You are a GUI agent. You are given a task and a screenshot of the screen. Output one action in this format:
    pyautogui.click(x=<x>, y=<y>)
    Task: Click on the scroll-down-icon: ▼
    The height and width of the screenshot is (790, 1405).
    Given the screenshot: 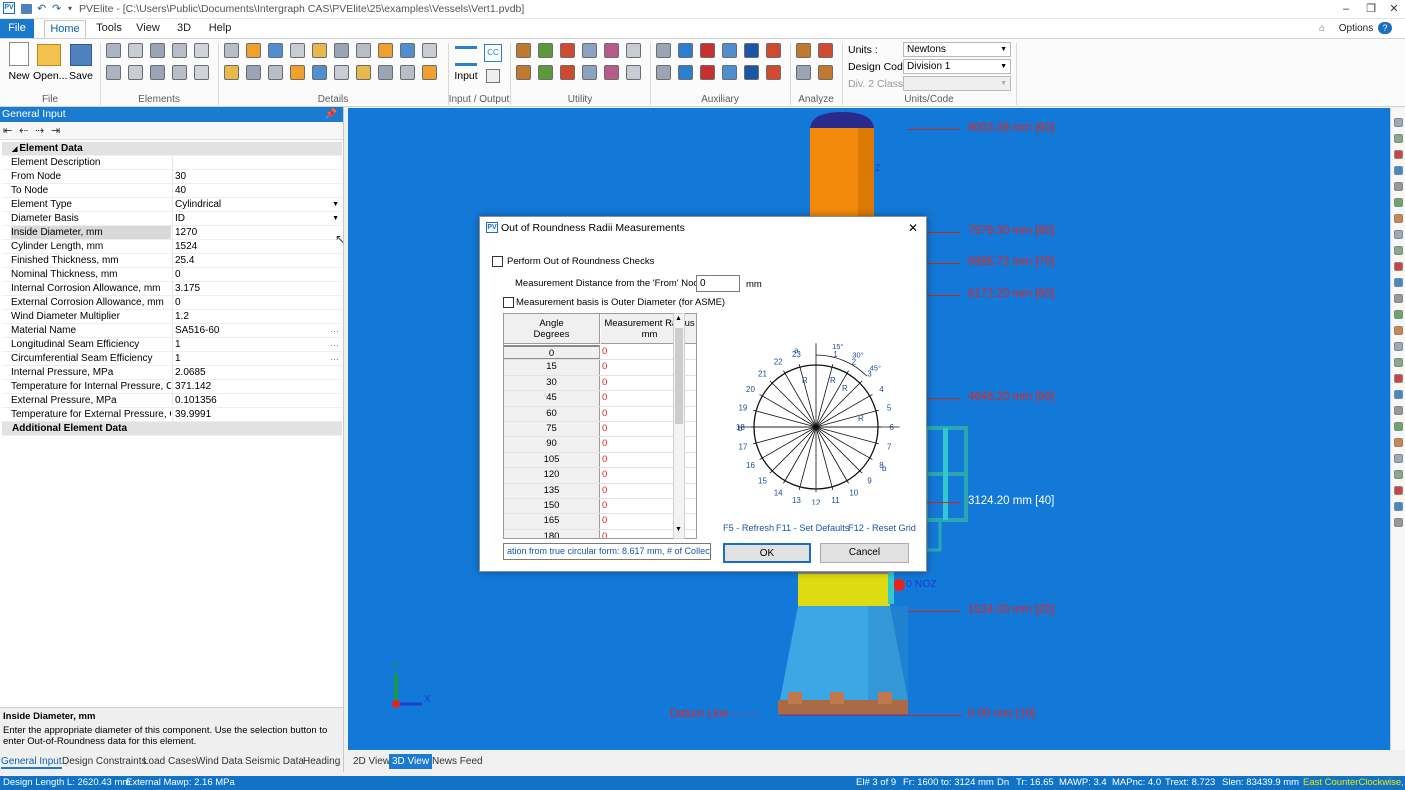 What is the action you would take?
    pyautogui.click(x=678, y=529)
    